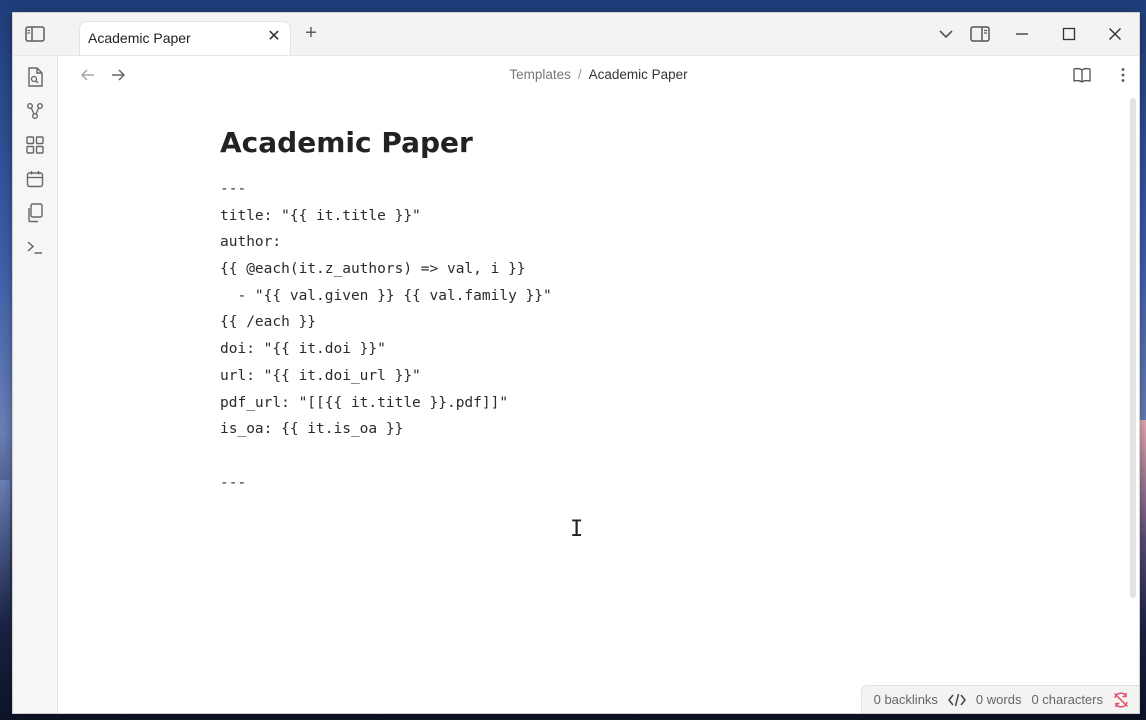  I want to click on title-bar: Academic Paper ✕ +, so click(576, 34).